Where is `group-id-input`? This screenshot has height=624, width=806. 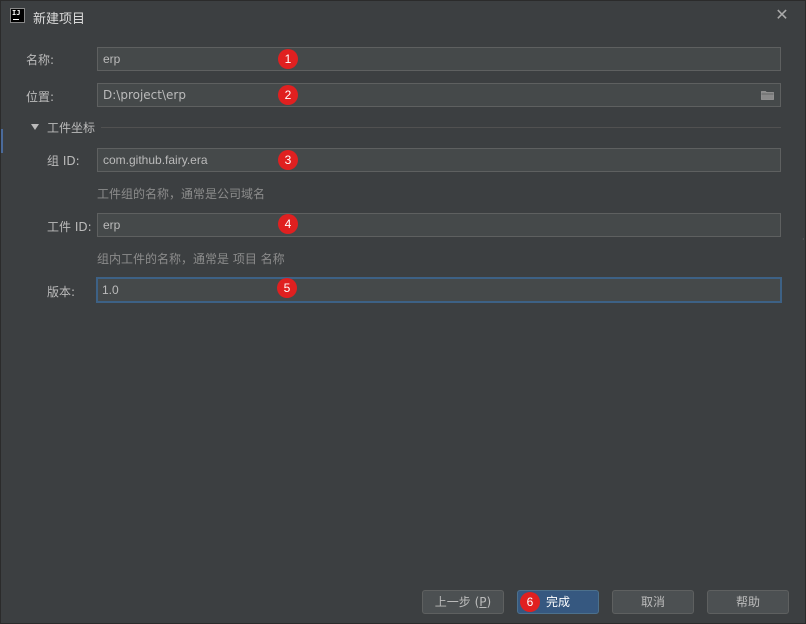 group-id-input is located at coordinates (439, 160).